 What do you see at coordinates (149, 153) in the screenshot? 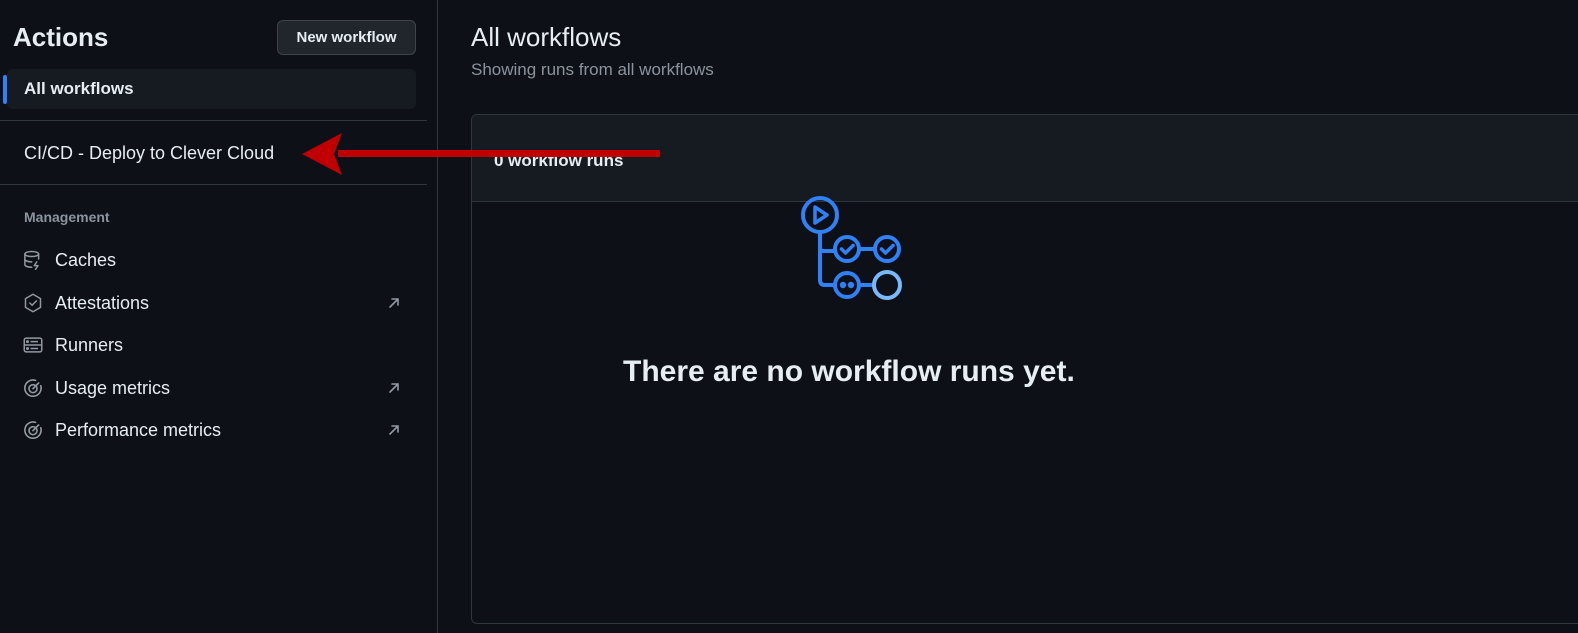
I see `sidebar-item-workflow: CI/CD - Deploy to Clever Cloud` at bounding box center [149, 153].